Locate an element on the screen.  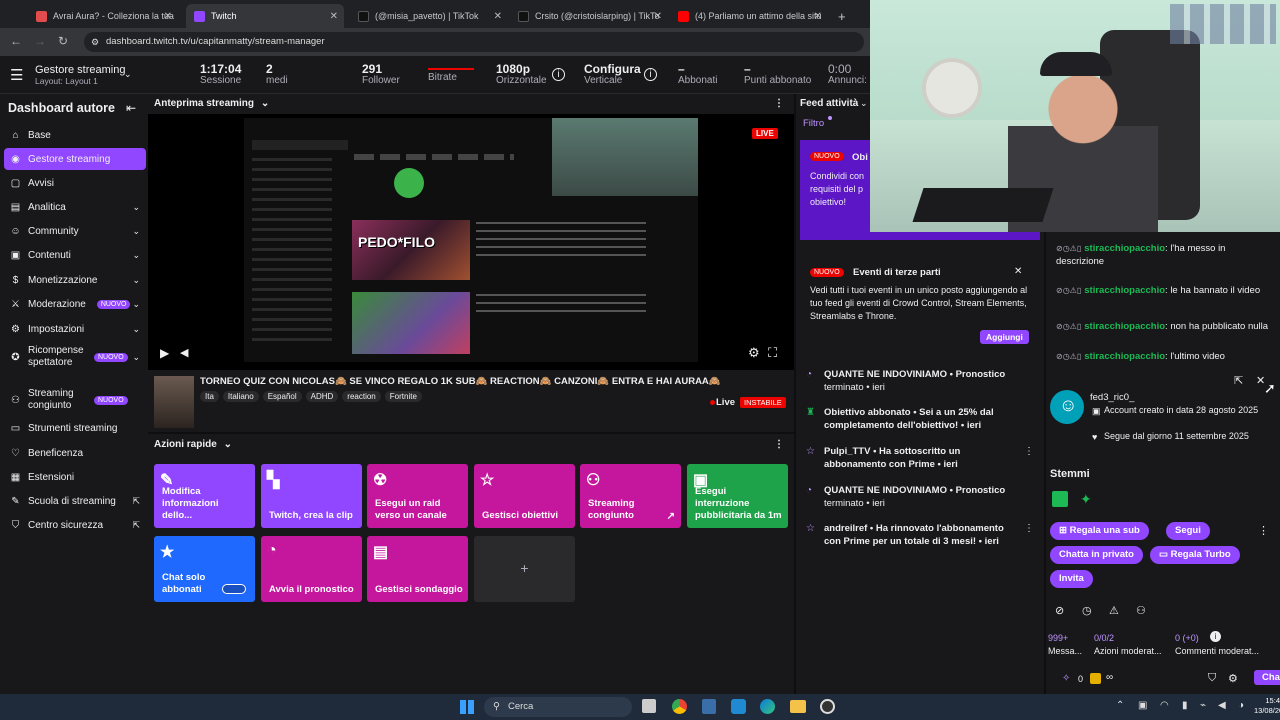
system-clock: 15:4 13/08/20 is located at coordinates (1267, 706).